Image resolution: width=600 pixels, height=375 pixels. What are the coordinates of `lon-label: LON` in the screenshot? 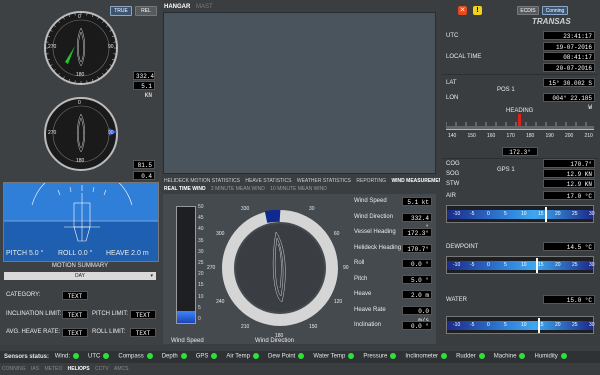 It's located at (452, 98).